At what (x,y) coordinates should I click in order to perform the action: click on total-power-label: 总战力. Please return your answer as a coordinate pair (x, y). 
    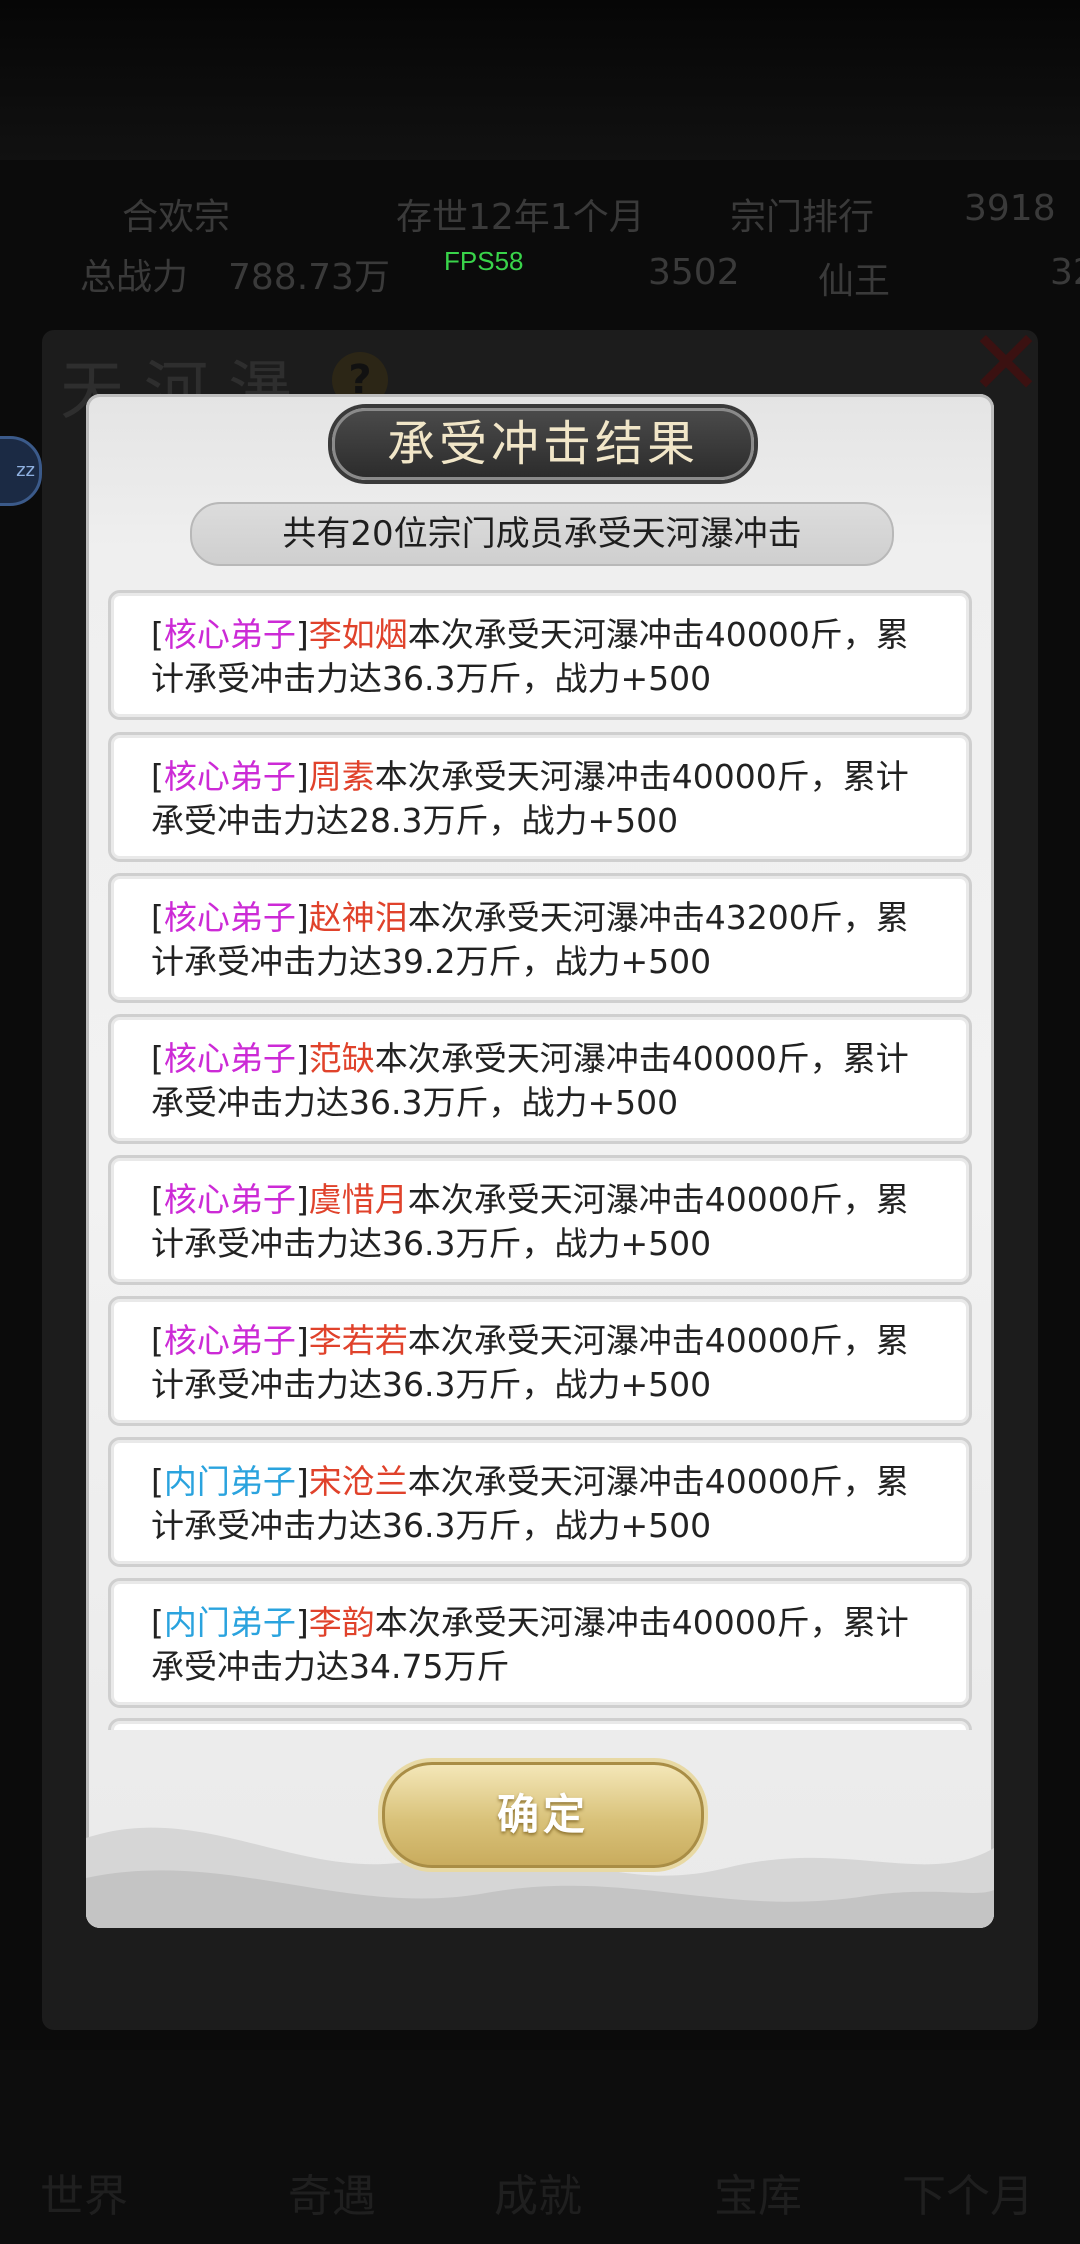
    Looking at the image, I should click on (134, 277).